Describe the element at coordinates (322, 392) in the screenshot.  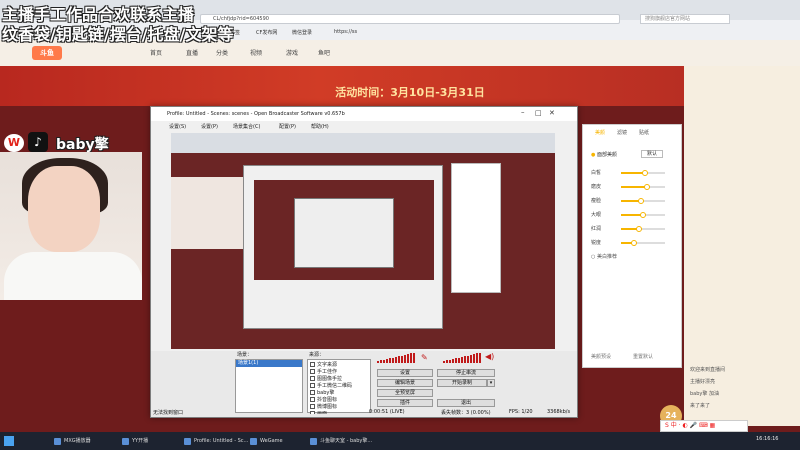
I see `source-item: baby擎` at that location.